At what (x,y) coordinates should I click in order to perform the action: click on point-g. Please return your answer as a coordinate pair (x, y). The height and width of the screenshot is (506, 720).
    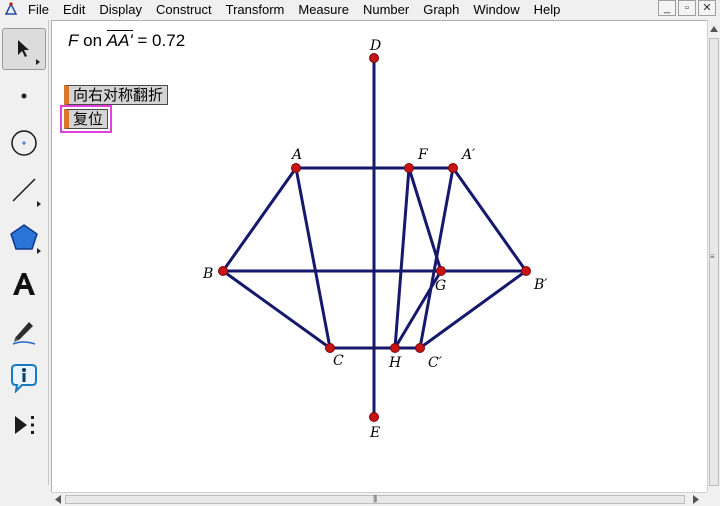
    Looking at the image, I should click on (441, 271).